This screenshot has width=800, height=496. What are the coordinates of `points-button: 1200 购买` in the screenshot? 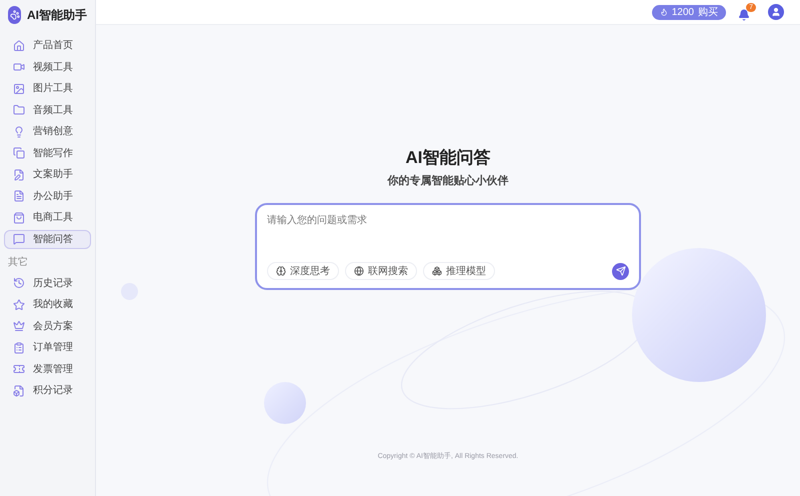 It's located at (689, 12).